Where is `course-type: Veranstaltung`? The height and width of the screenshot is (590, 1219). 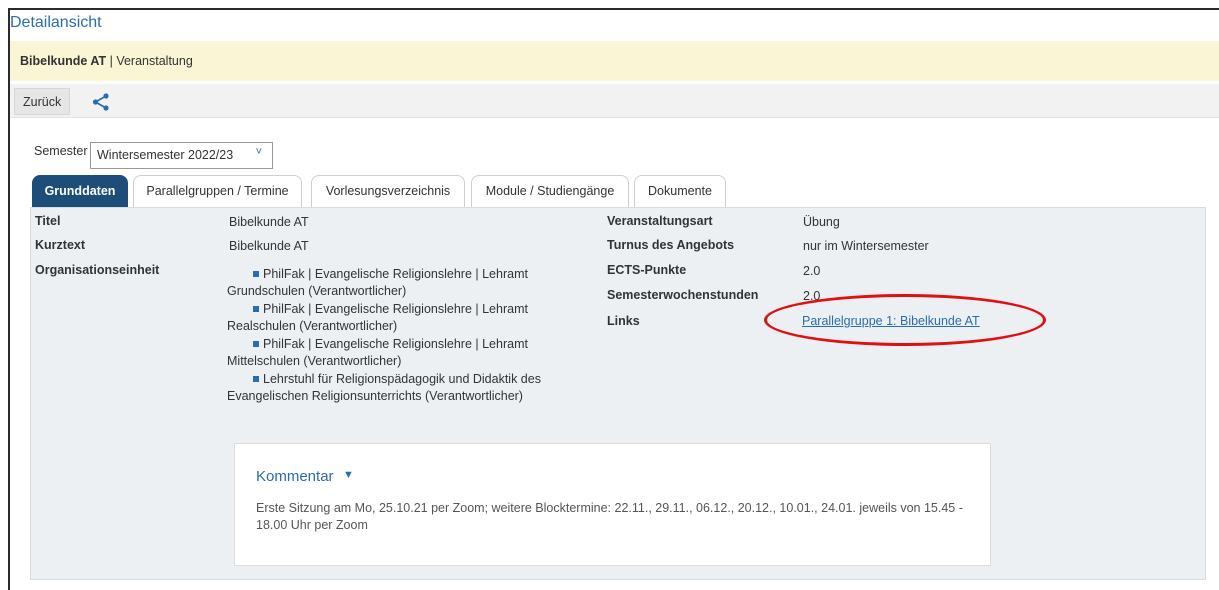
course-type: Veranstaltung is located at coordinates (154, 61).